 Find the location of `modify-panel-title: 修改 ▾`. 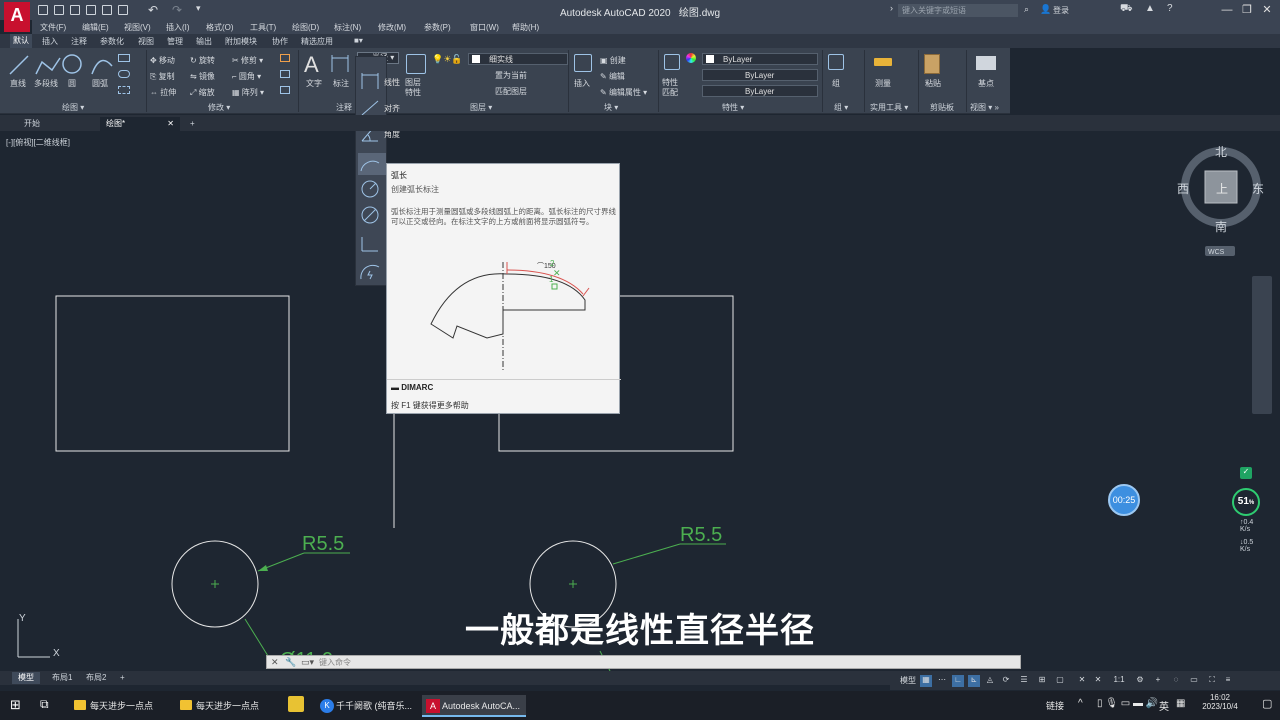

modify-panel-title: 修改 ▾ is located at coordinates (219, 107).